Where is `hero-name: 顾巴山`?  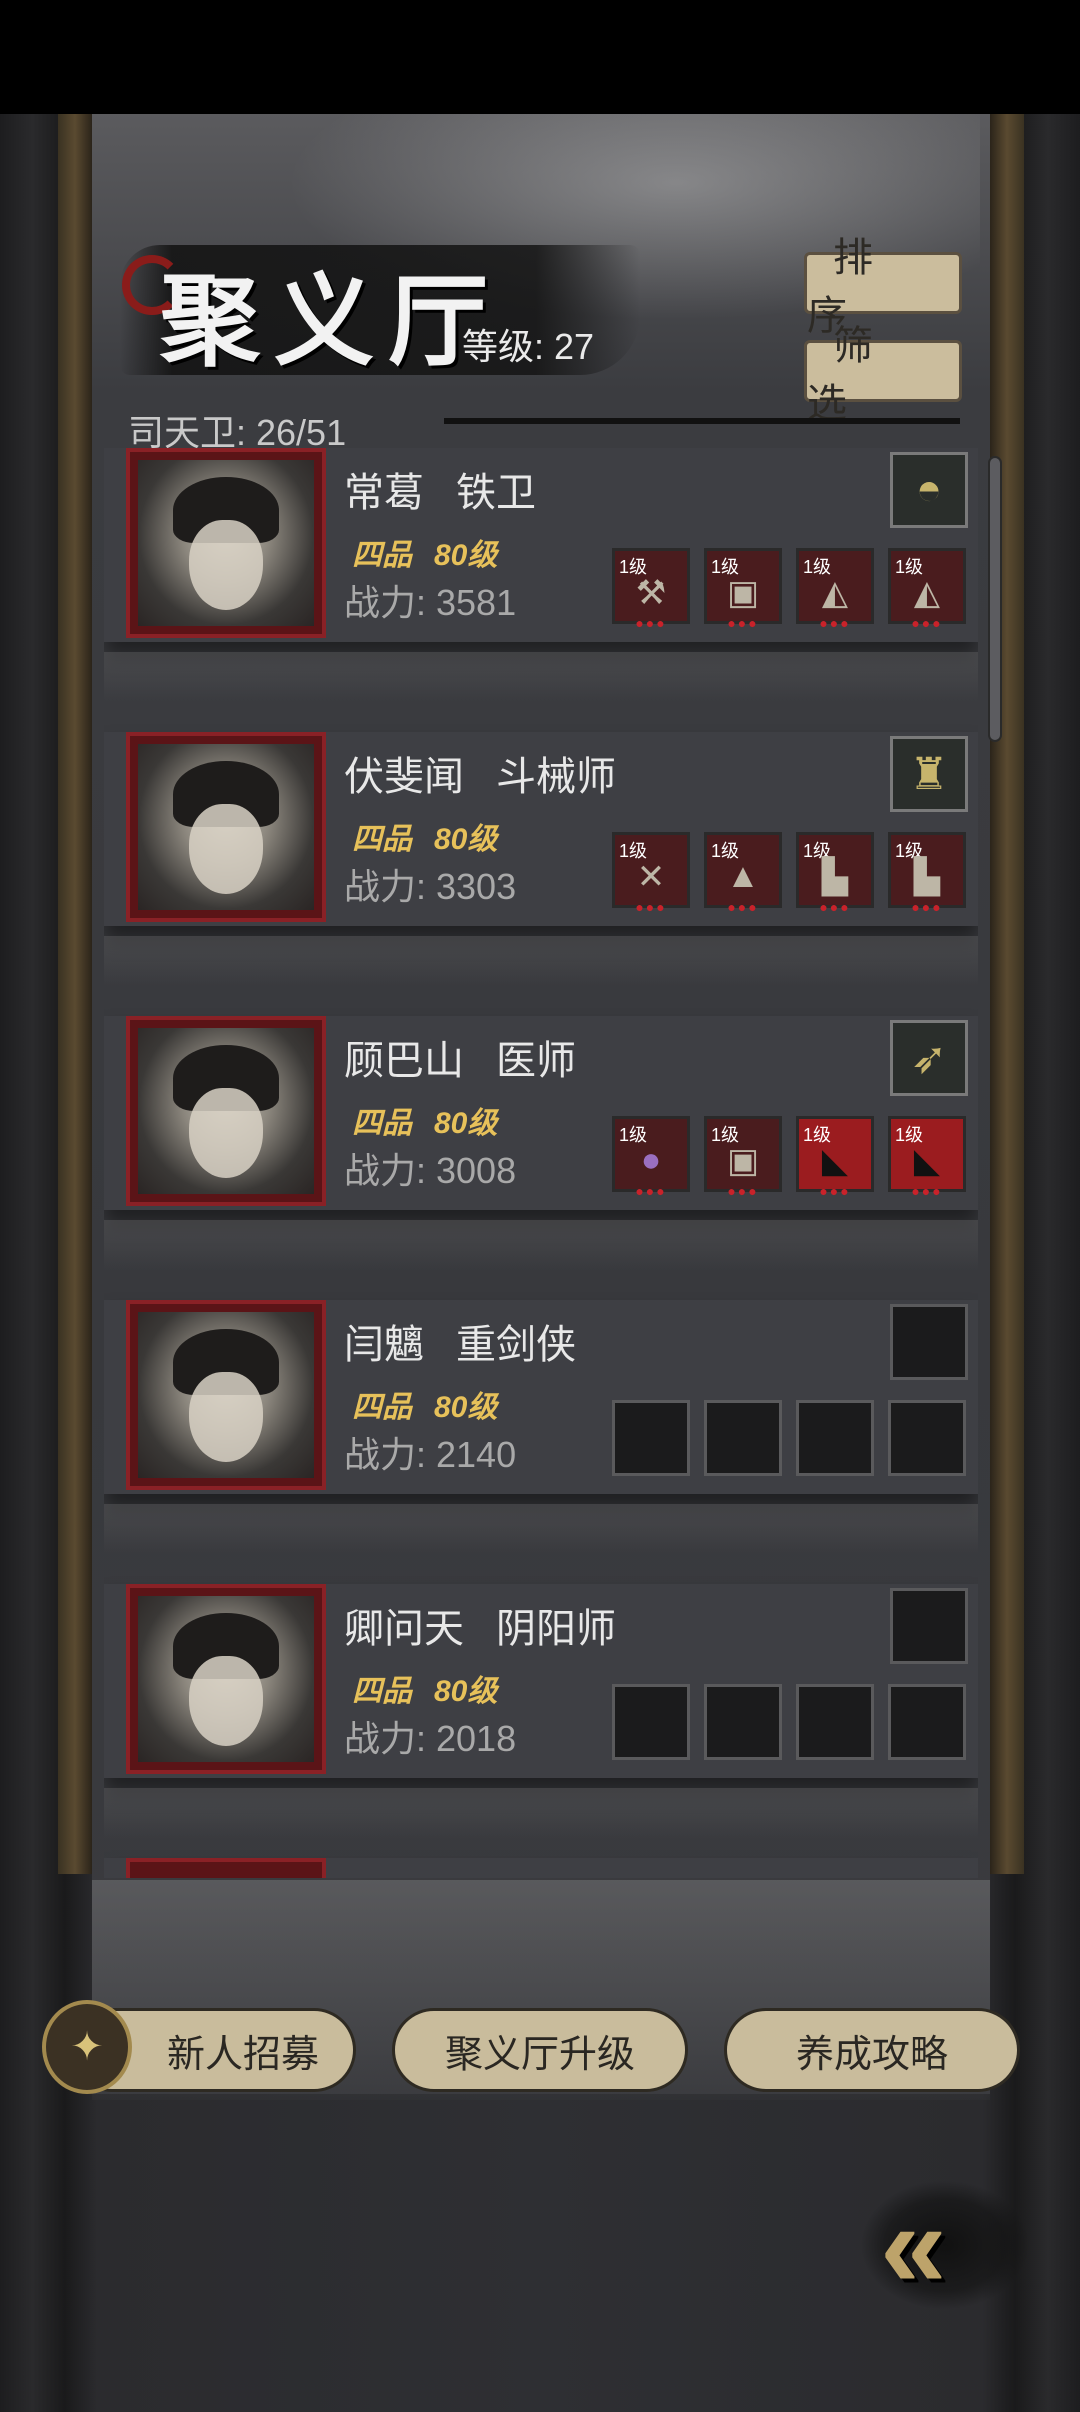 hero-name: 顾巴山 is located at coordinates (404, 1061).